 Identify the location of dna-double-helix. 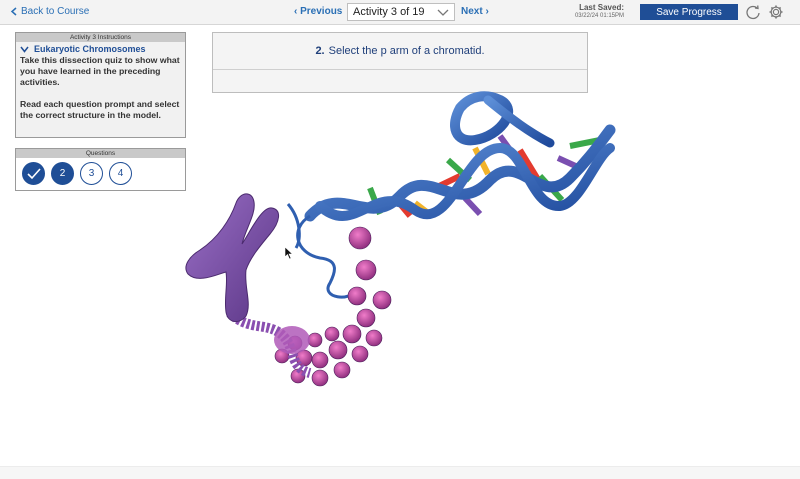
(460, 156).